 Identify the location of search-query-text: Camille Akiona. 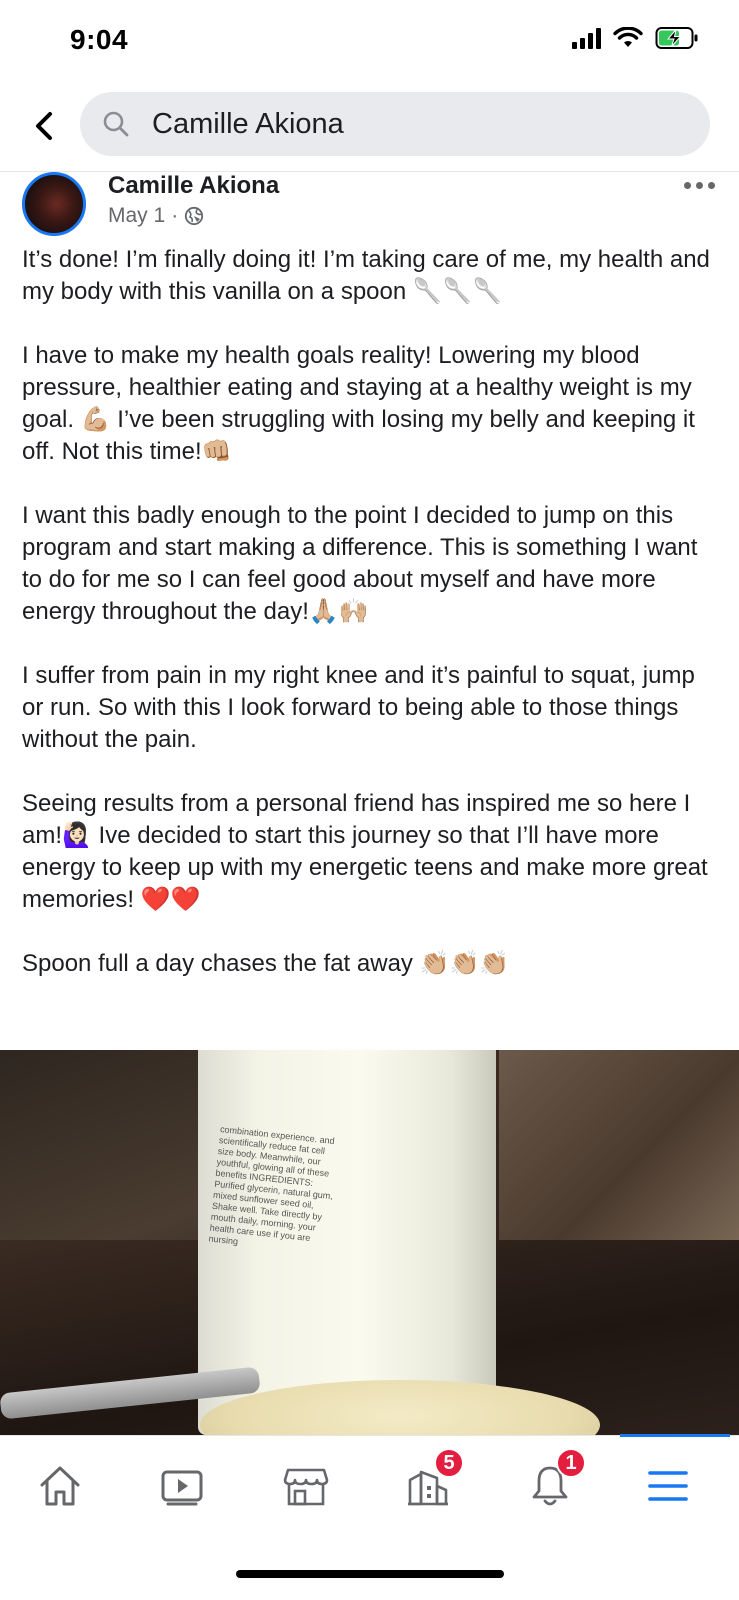
(248, 124).